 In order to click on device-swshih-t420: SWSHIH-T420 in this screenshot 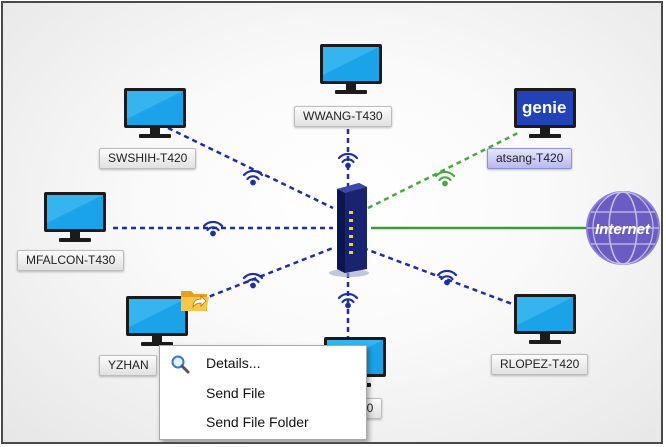, I will do `click(171, 130)`.